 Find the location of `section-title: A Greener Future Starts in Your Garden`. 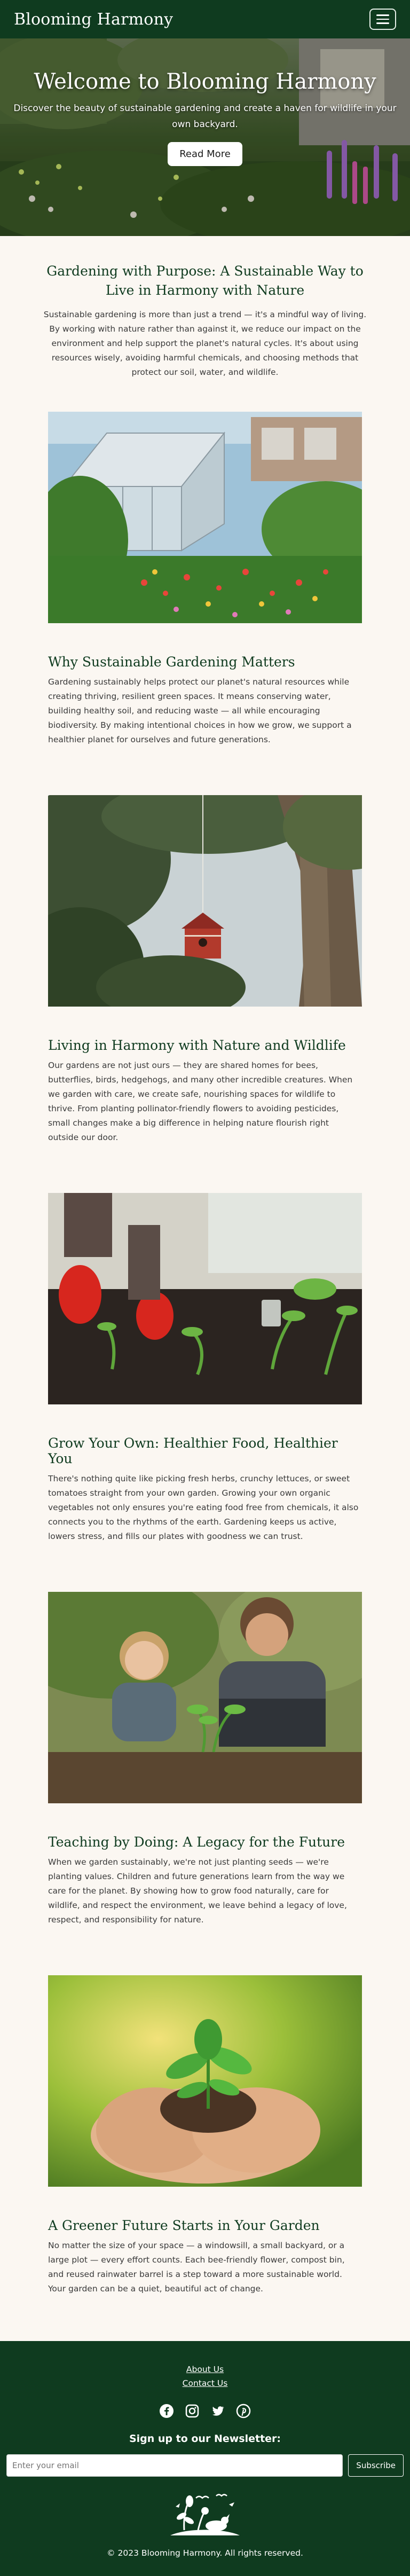

section-title: A Greener Future Starts in Your Garden is located at coordinates (184, 2226).